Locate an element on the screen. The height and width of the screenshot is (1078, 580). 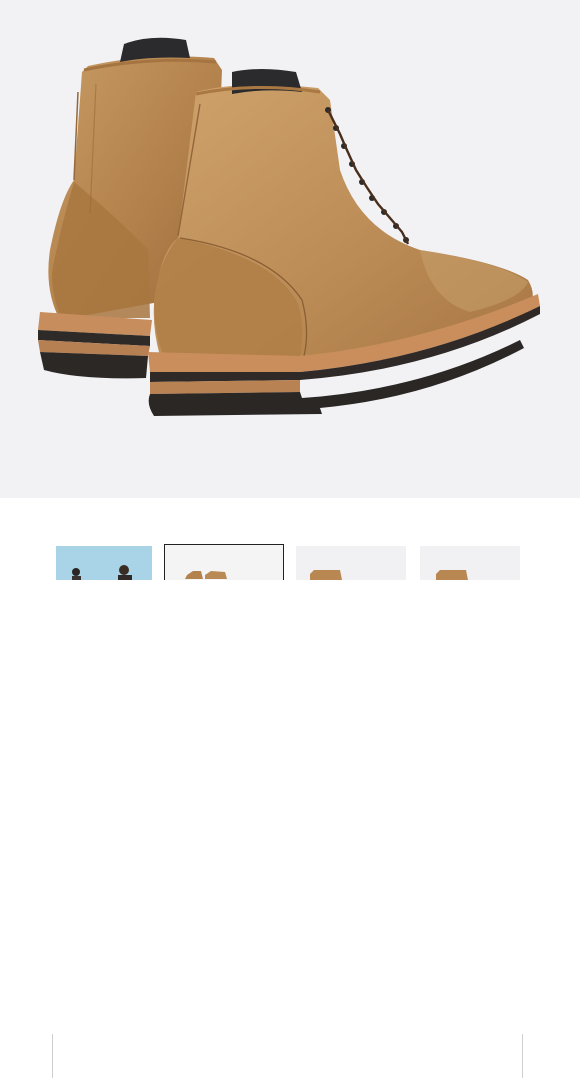
thumbnail-rear-view is located at coordinates (224, 562).